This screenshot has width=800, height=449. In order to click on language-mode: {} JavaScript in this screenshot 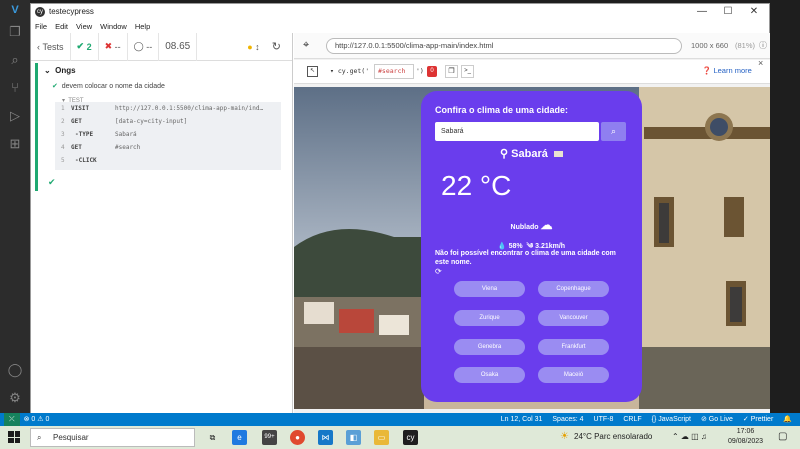, I will do `click(671, 419)`.